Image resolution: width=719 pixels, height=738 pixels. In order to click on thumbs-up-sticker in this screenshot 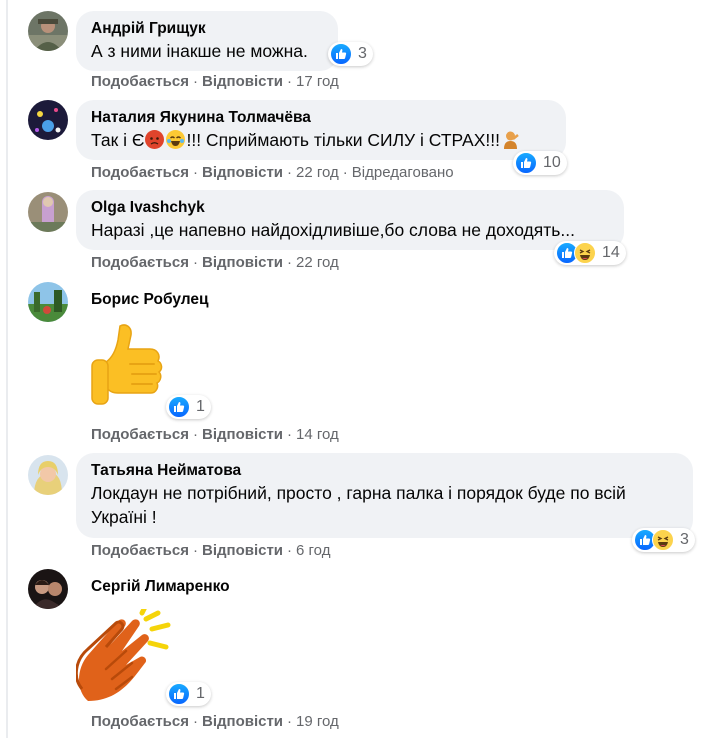, I will do `click(128, 368)`.